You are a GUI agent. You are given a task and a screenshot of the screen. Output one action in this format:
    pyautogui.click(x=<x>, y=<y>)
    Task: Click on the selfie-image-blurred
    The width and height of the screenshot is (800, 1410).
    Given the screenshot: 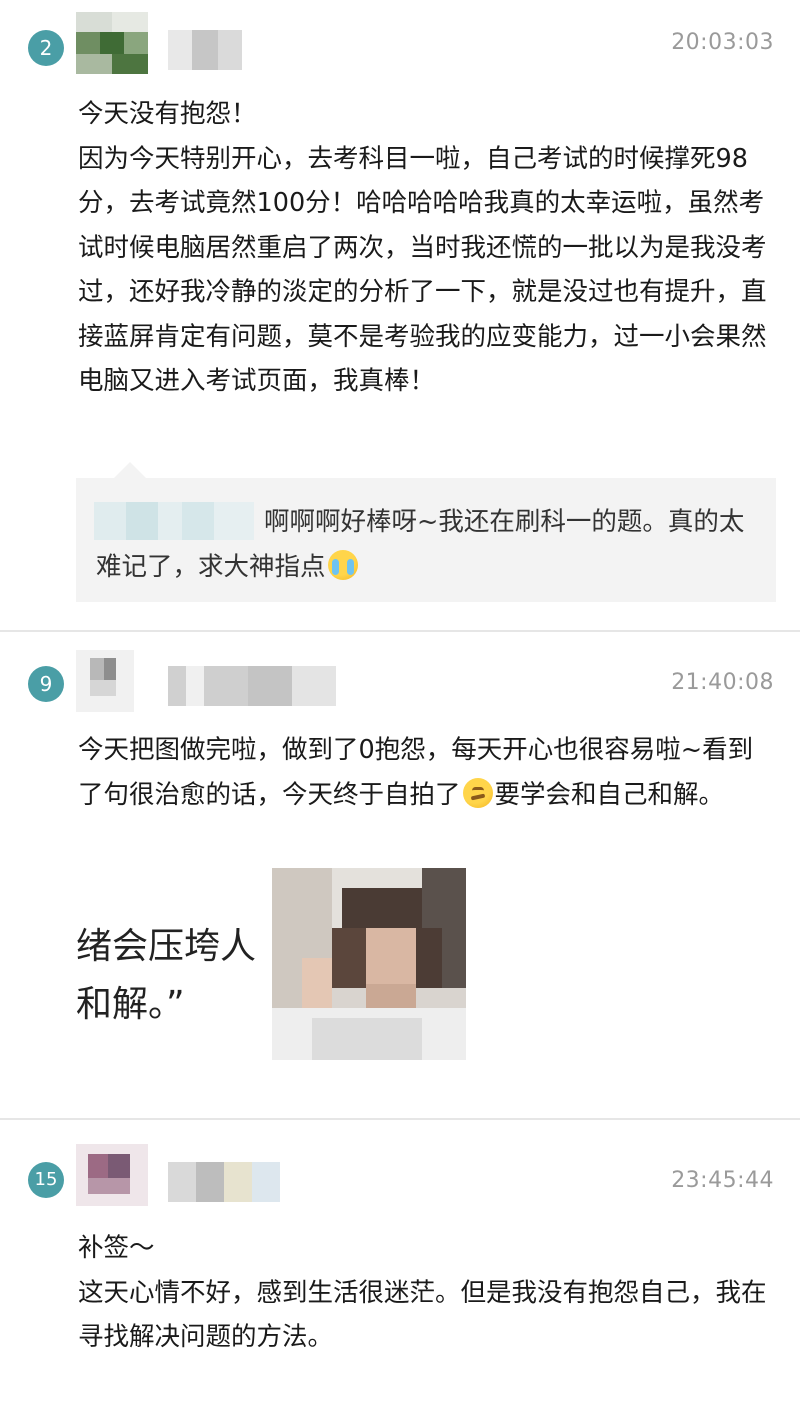 What is the action you would take?
    pyautogui.click(x=369, y=964)
    